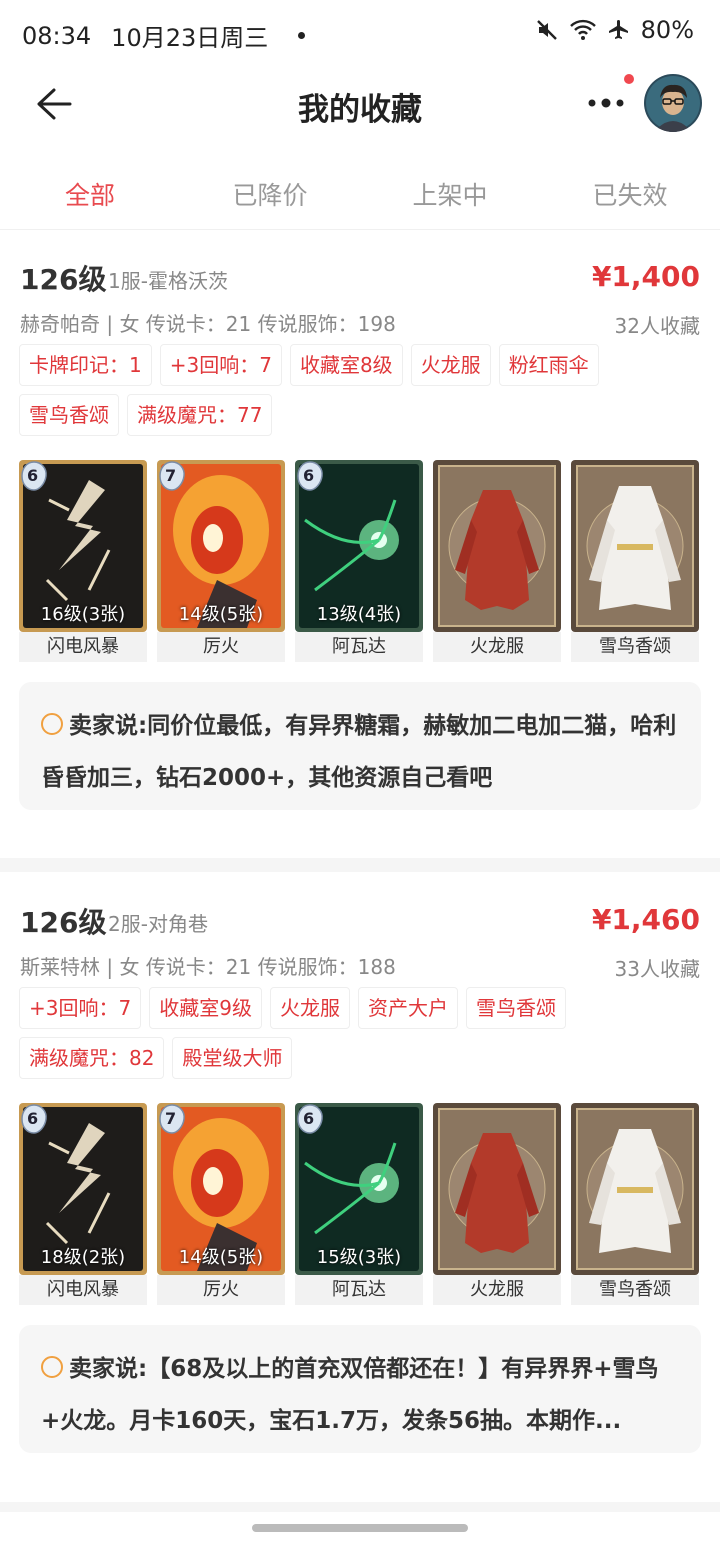  What do you see at coordinates (85, 365) in the screenshot?
I see `tag: 卡牌印记：1` at bounding box center [85, 365].